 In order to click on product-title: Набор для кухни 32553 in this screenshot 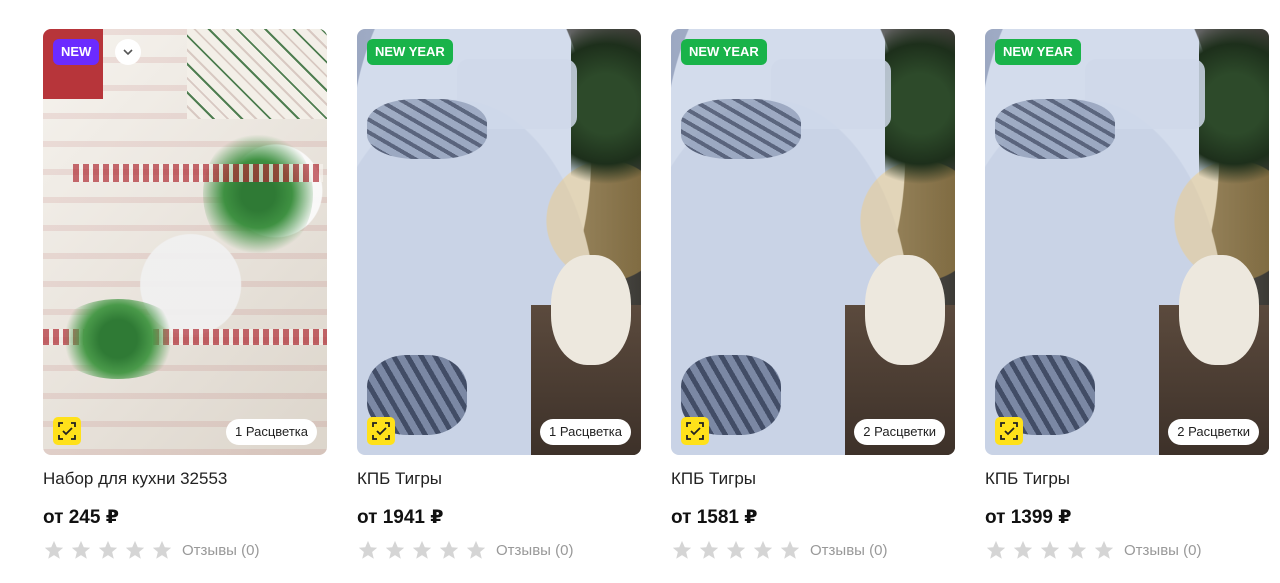, I will do `click(185, 479)`.